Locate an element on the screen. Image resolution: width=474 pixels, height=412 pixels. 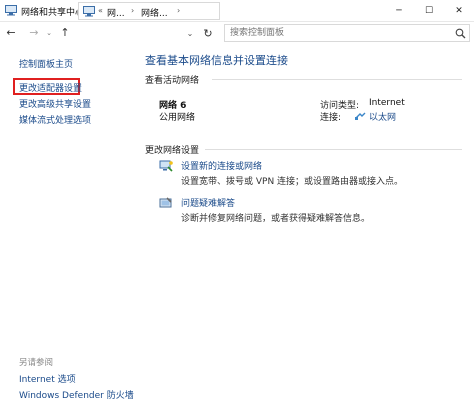
minimize-icon: ─ is located at coordinates (399, 11).